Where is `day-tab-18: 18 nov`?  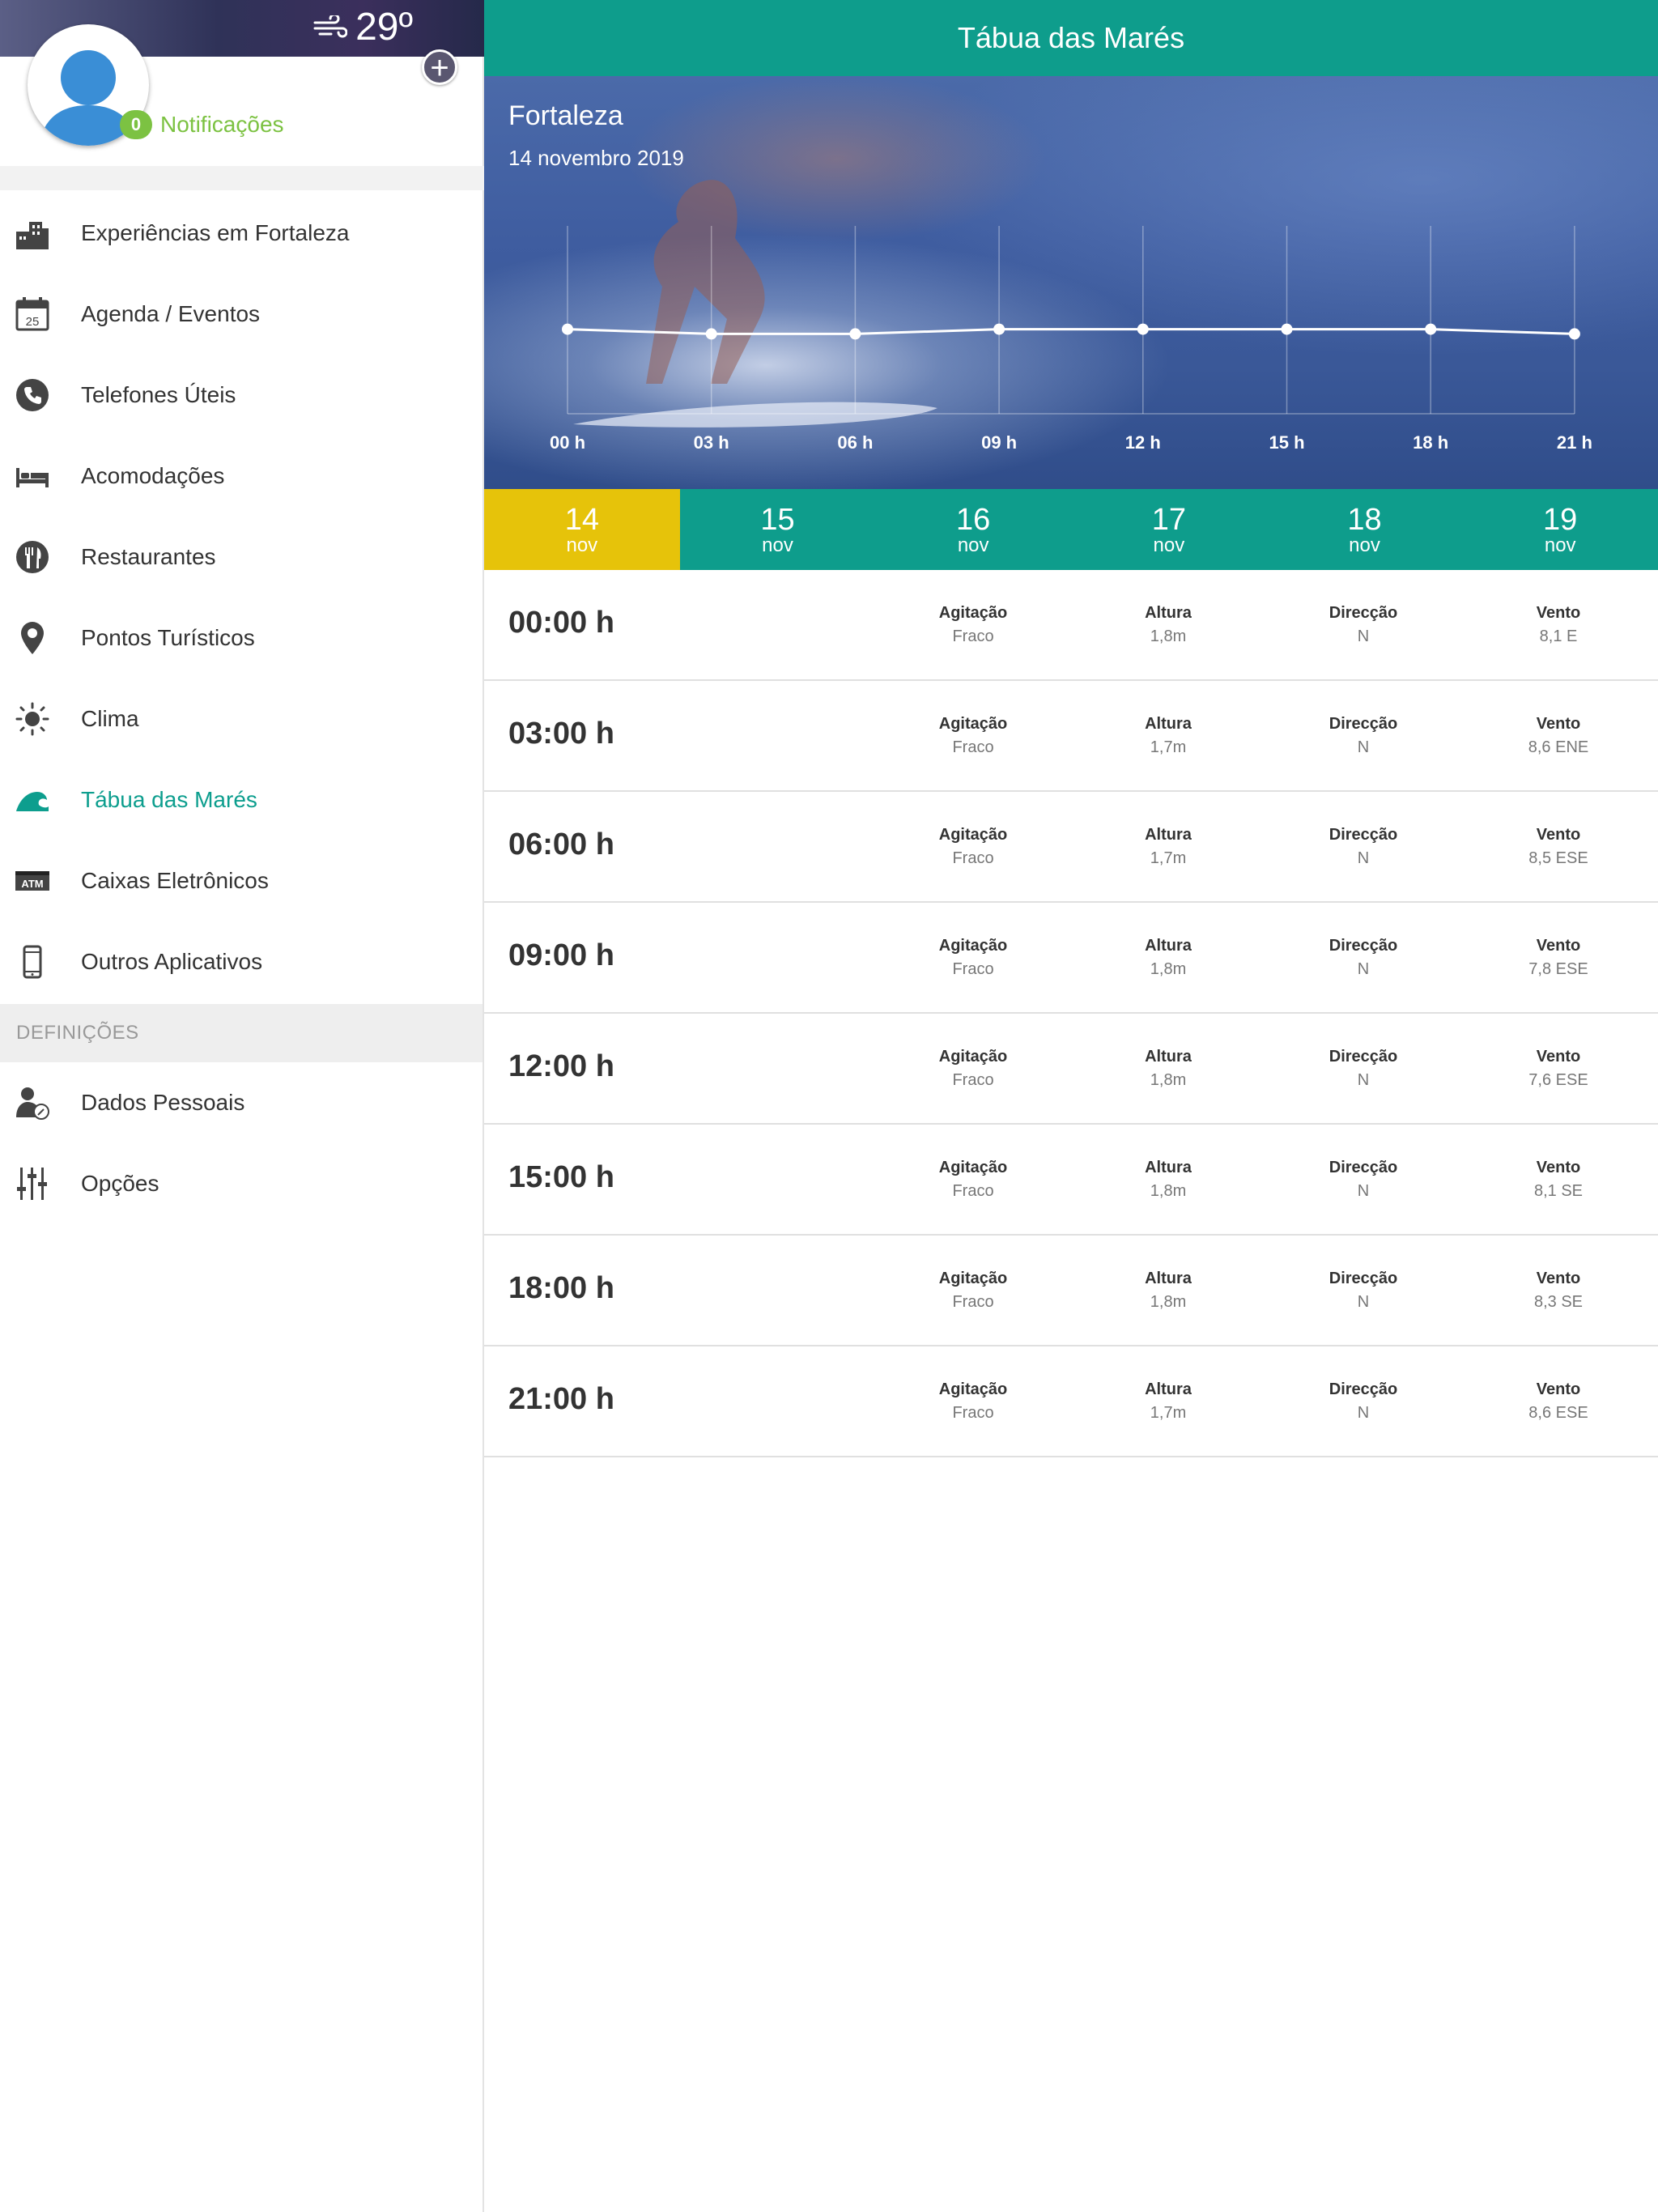
day-tab-18: 18 nov is located at coordinates (1365, 530).